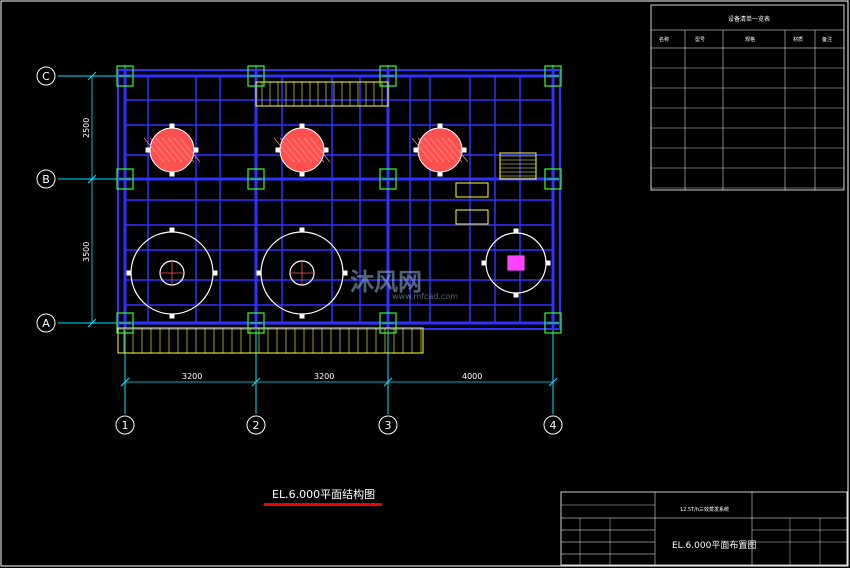 This screenshot has height=568, width=850. What do you see at coordinates (472, 376) in the screenshot?
I see `dim-h-3: 4000` at bounding box center [472, 376].